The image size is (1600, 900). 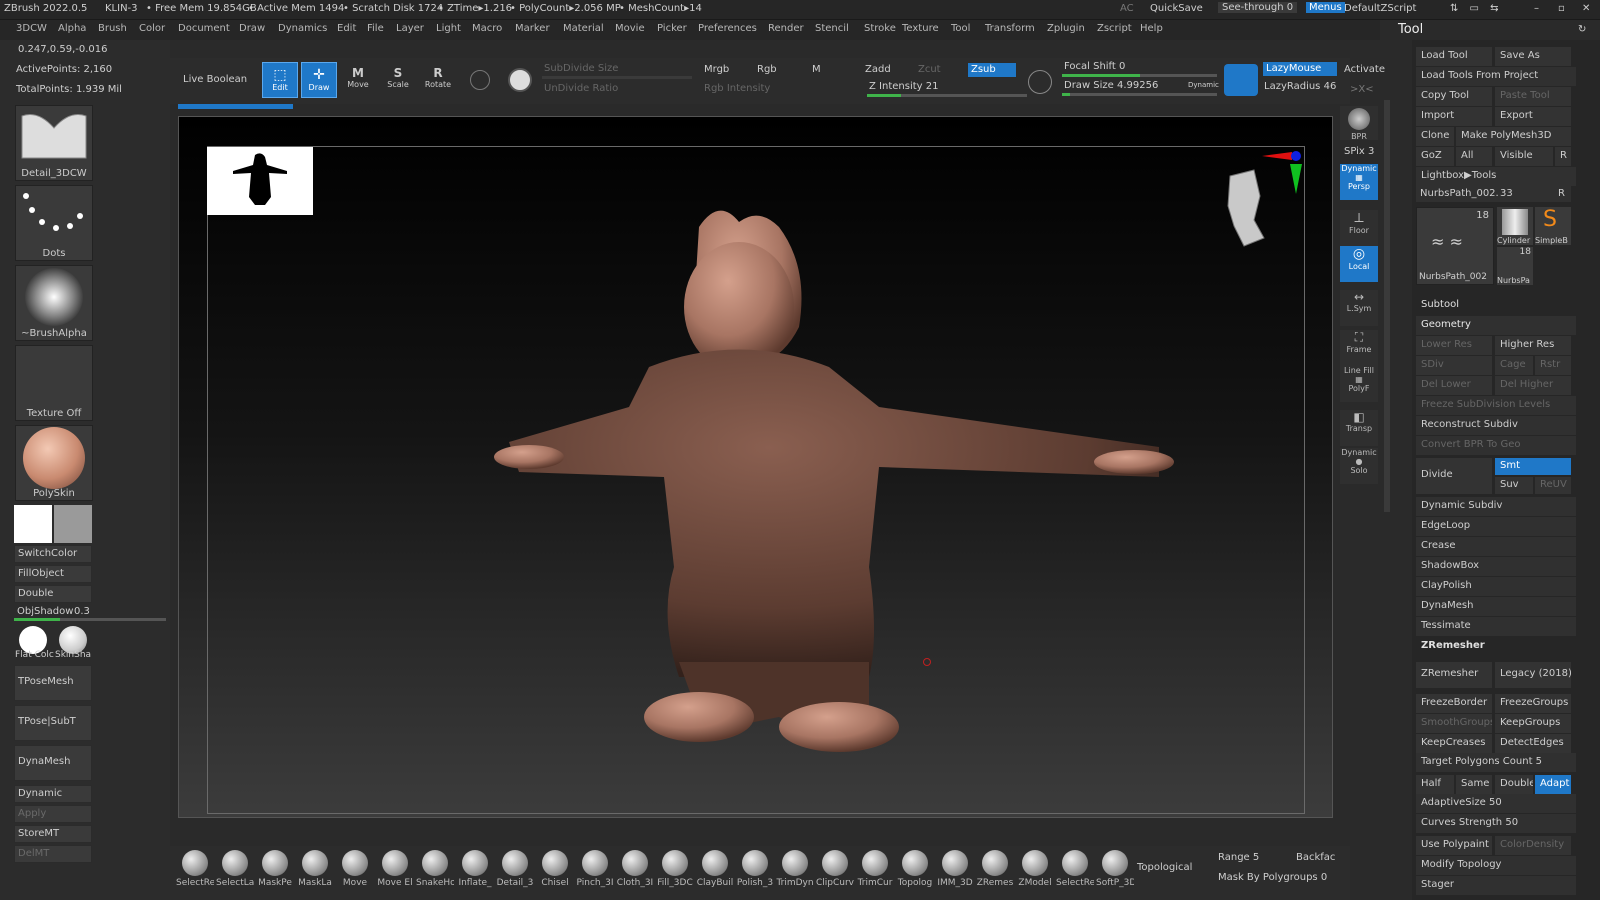 What do you see at coordinates (1435, 156) in the screenshot?
I see `goz-button: GoZ` at bounding box center [1435, 156].